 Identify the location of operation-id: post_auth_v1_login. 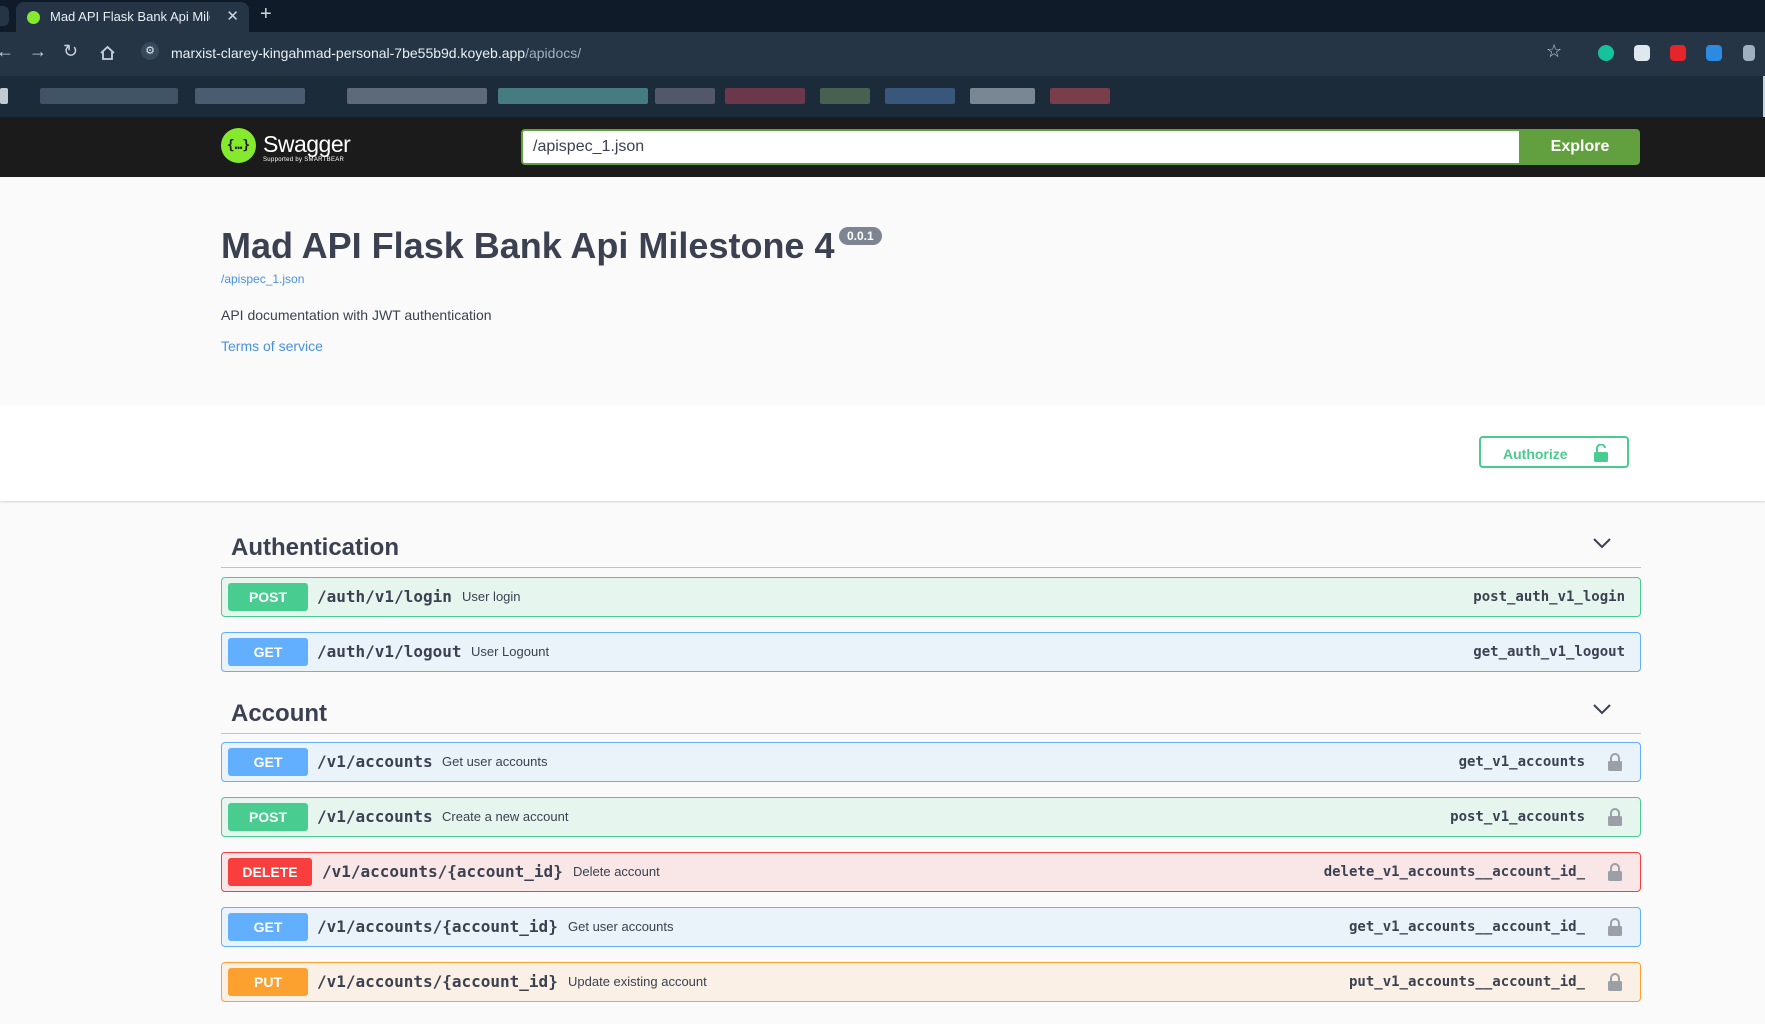
(1549, 597).